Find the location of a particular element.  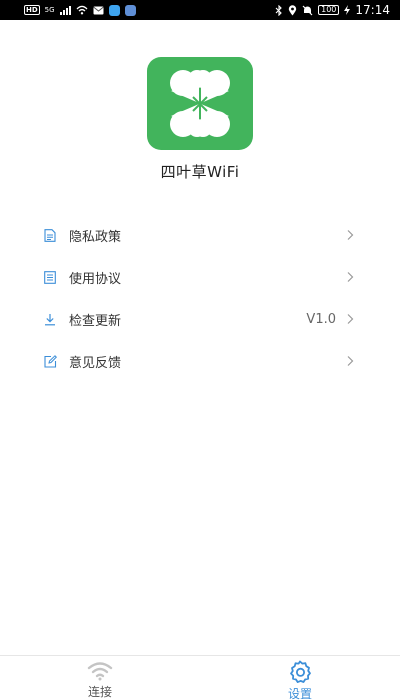

wifi-status-icon is located at coordinates (82, 10).